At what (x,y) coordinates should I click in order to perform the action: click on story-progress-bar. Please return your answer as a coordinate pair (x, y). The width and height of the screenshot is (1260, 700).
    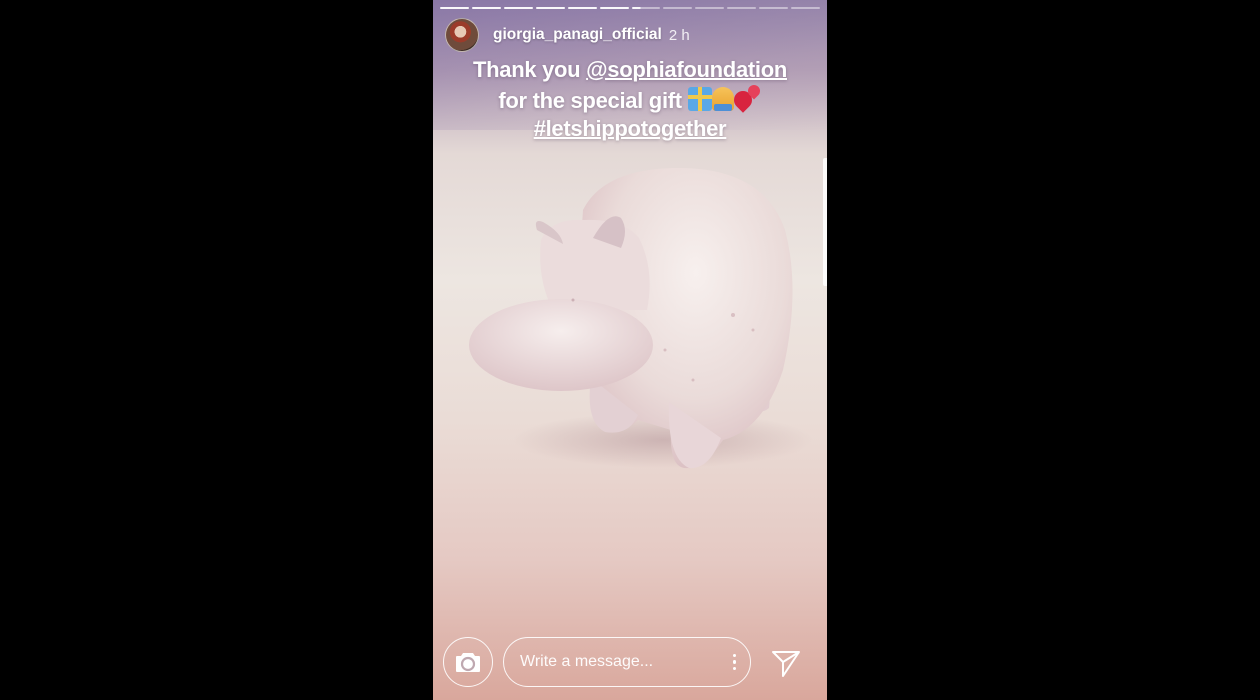
    Looking at the image, I should click on (630, 8).